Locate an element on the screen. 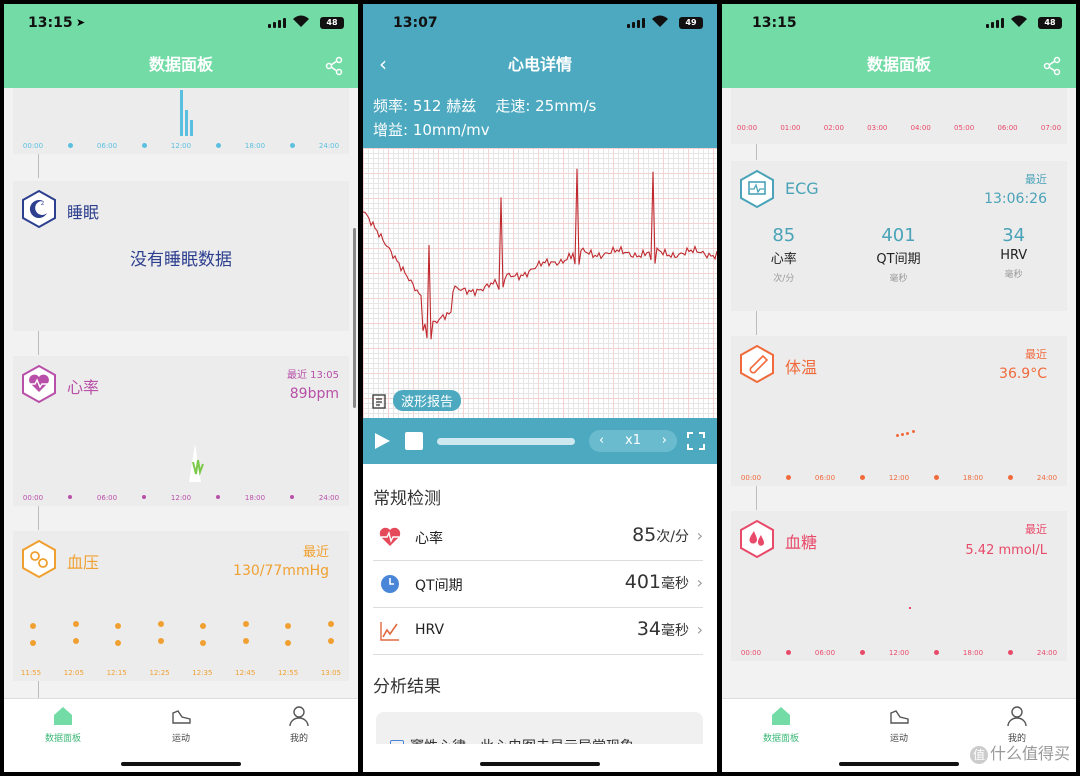 This screenshot has width=1080, height=776. location-arrow-icon: ➤ is located at coordinates (81, 22).